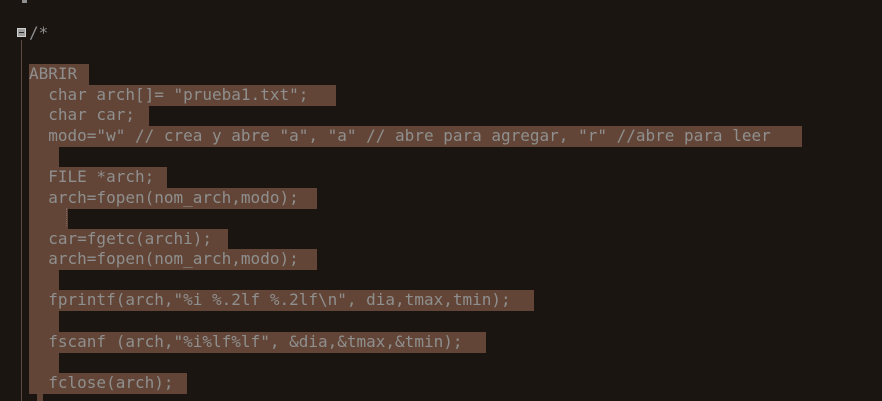  I want to click on code-line: car=fgetc(archi);, so click(125, 238).